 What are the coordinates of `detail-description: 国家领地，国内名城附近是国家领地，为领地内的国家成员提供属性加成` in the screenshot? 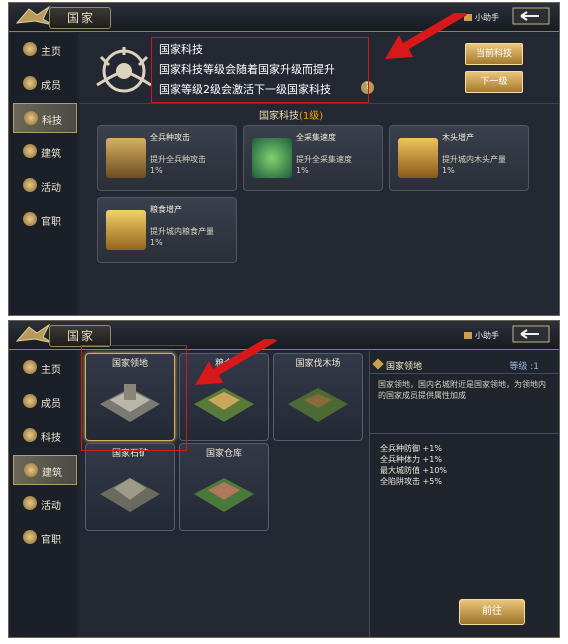 It's located at (462, 390).